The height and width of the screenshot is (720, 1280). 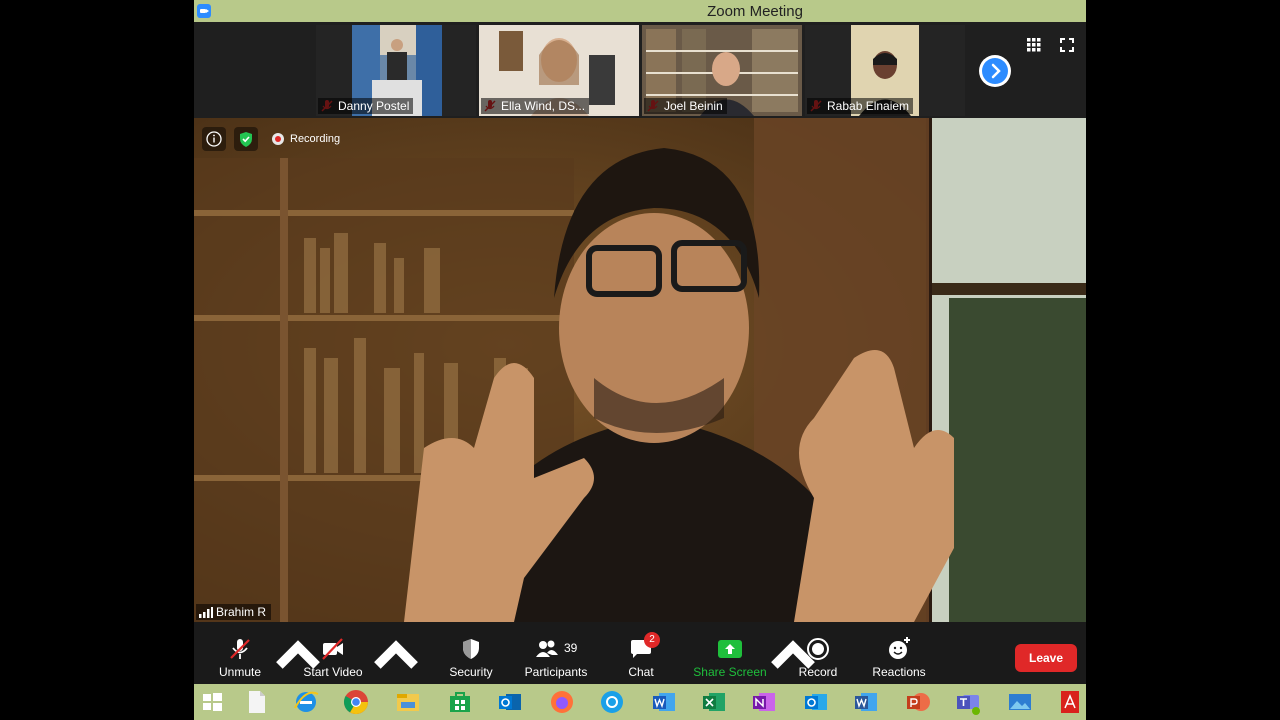 What do you see at coordinates (396, 653) in the screenshot?
I see `chevron-up-icon` at bounding box center [396, 653].